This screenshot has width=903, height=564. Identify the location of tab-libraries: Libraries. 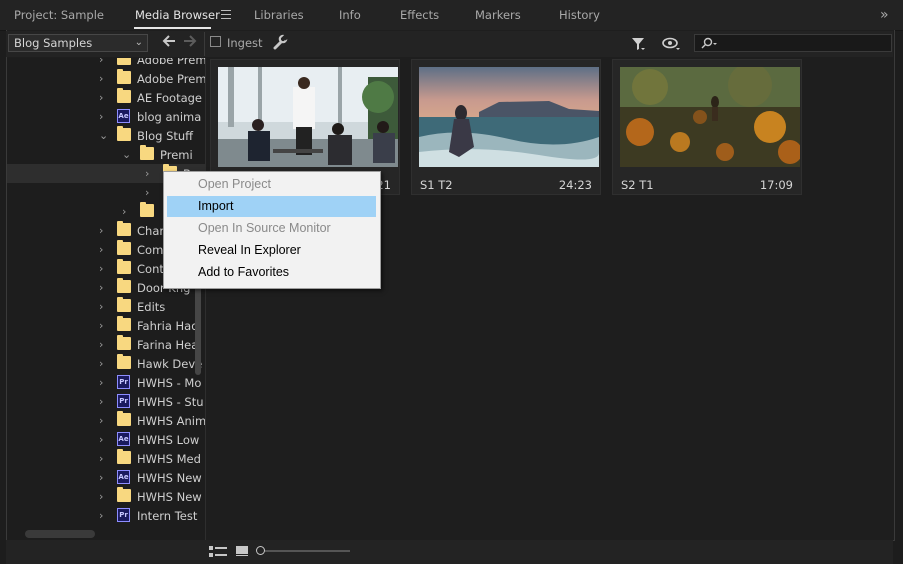
(279, 15).